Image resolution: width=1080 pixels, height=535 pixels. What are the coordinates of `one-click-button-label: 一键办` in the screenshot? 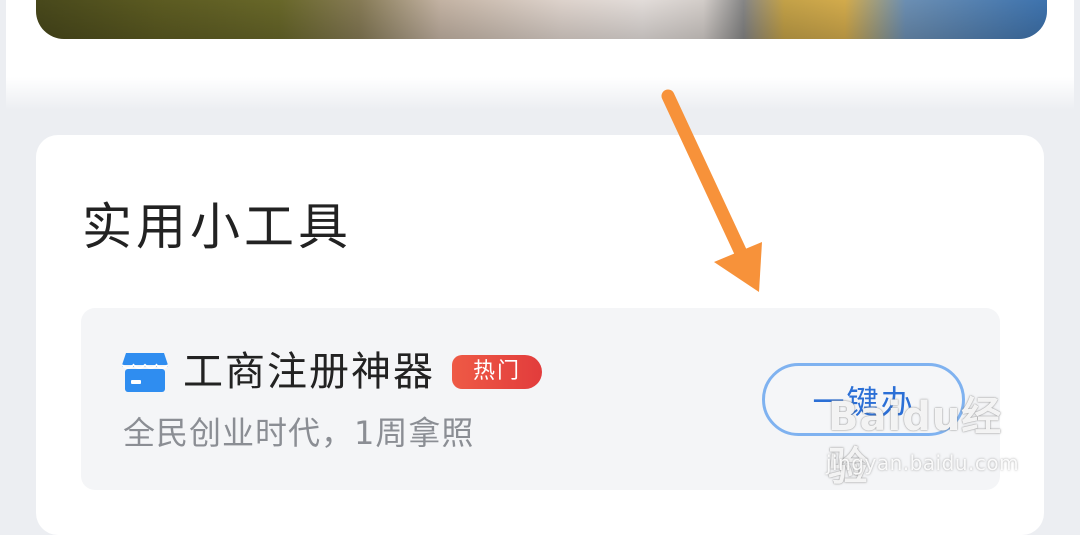 It's located at (863, 402).